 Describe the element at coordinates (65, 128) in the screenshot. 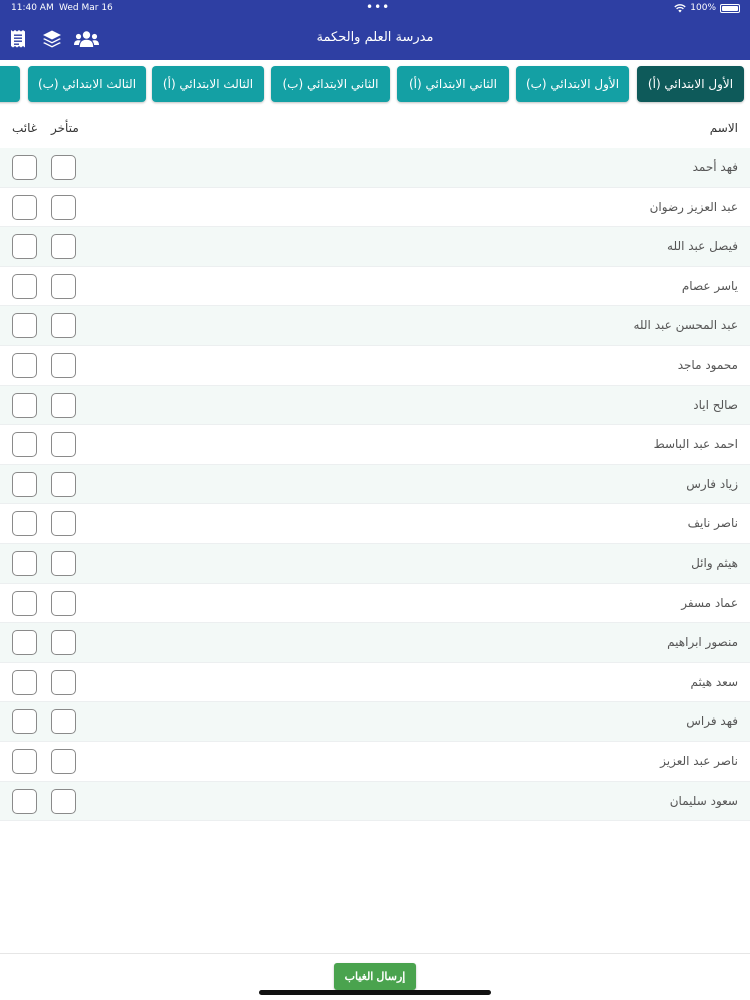

I see `header-late: متأخر` at that location.